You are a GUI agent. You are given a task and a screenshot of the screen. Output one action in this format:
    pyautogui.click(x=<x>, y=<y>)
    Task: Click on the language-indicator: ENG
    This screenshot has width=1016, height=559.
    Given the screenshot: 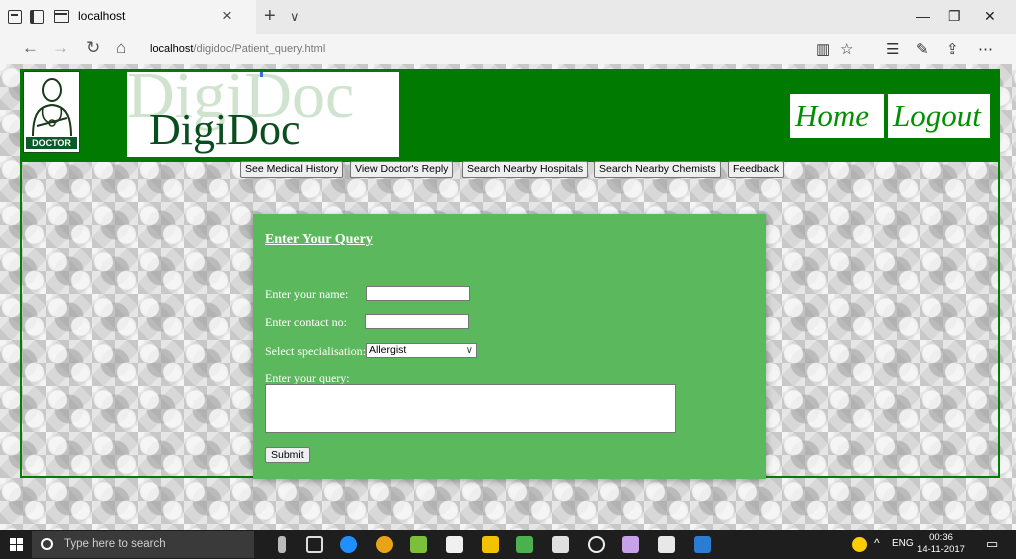 What is the action you would take?
    pyautogui.click(x=903, y=543)
    